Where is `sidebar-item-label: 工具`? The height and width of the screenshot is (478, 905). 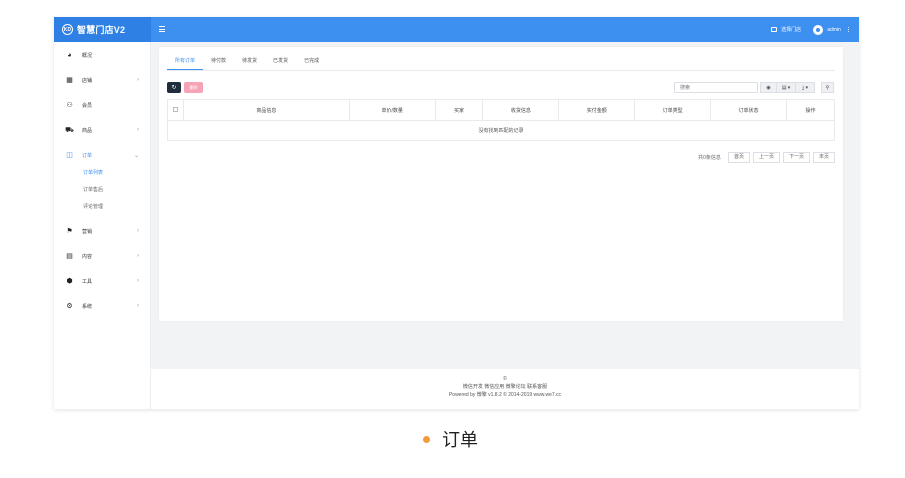
sidebar-item-label: 工具 is located at coordinates (87, 281).